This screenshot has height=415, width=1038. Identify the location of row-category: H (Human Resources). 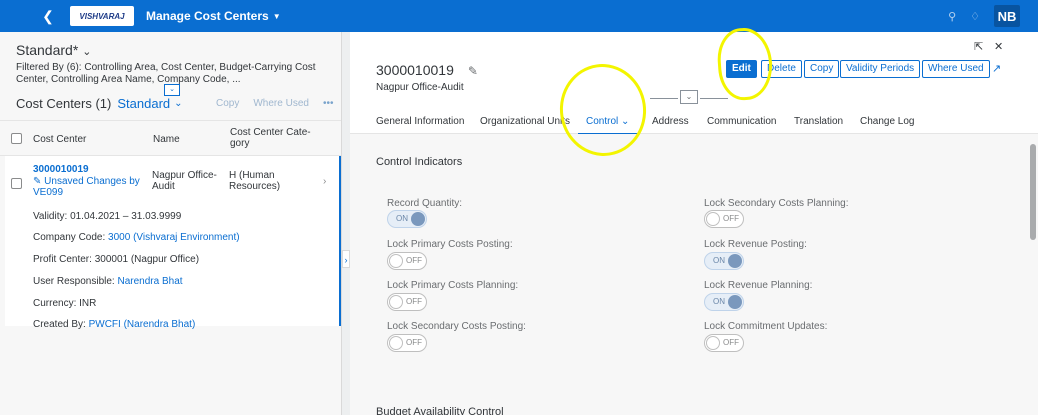
(254, 181).